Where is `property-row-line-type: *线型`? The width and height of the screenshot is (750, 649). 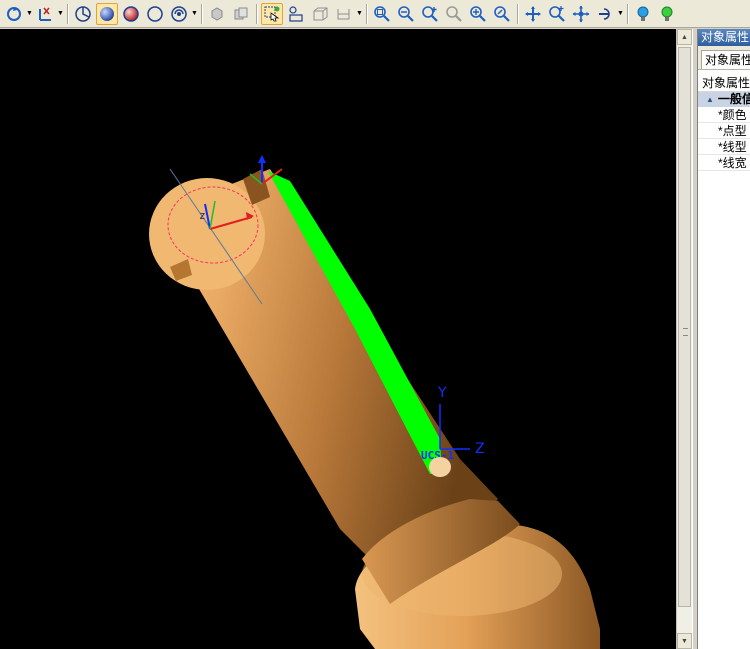 property-row-line-type: *线型 is located at coordinates (724, 147).